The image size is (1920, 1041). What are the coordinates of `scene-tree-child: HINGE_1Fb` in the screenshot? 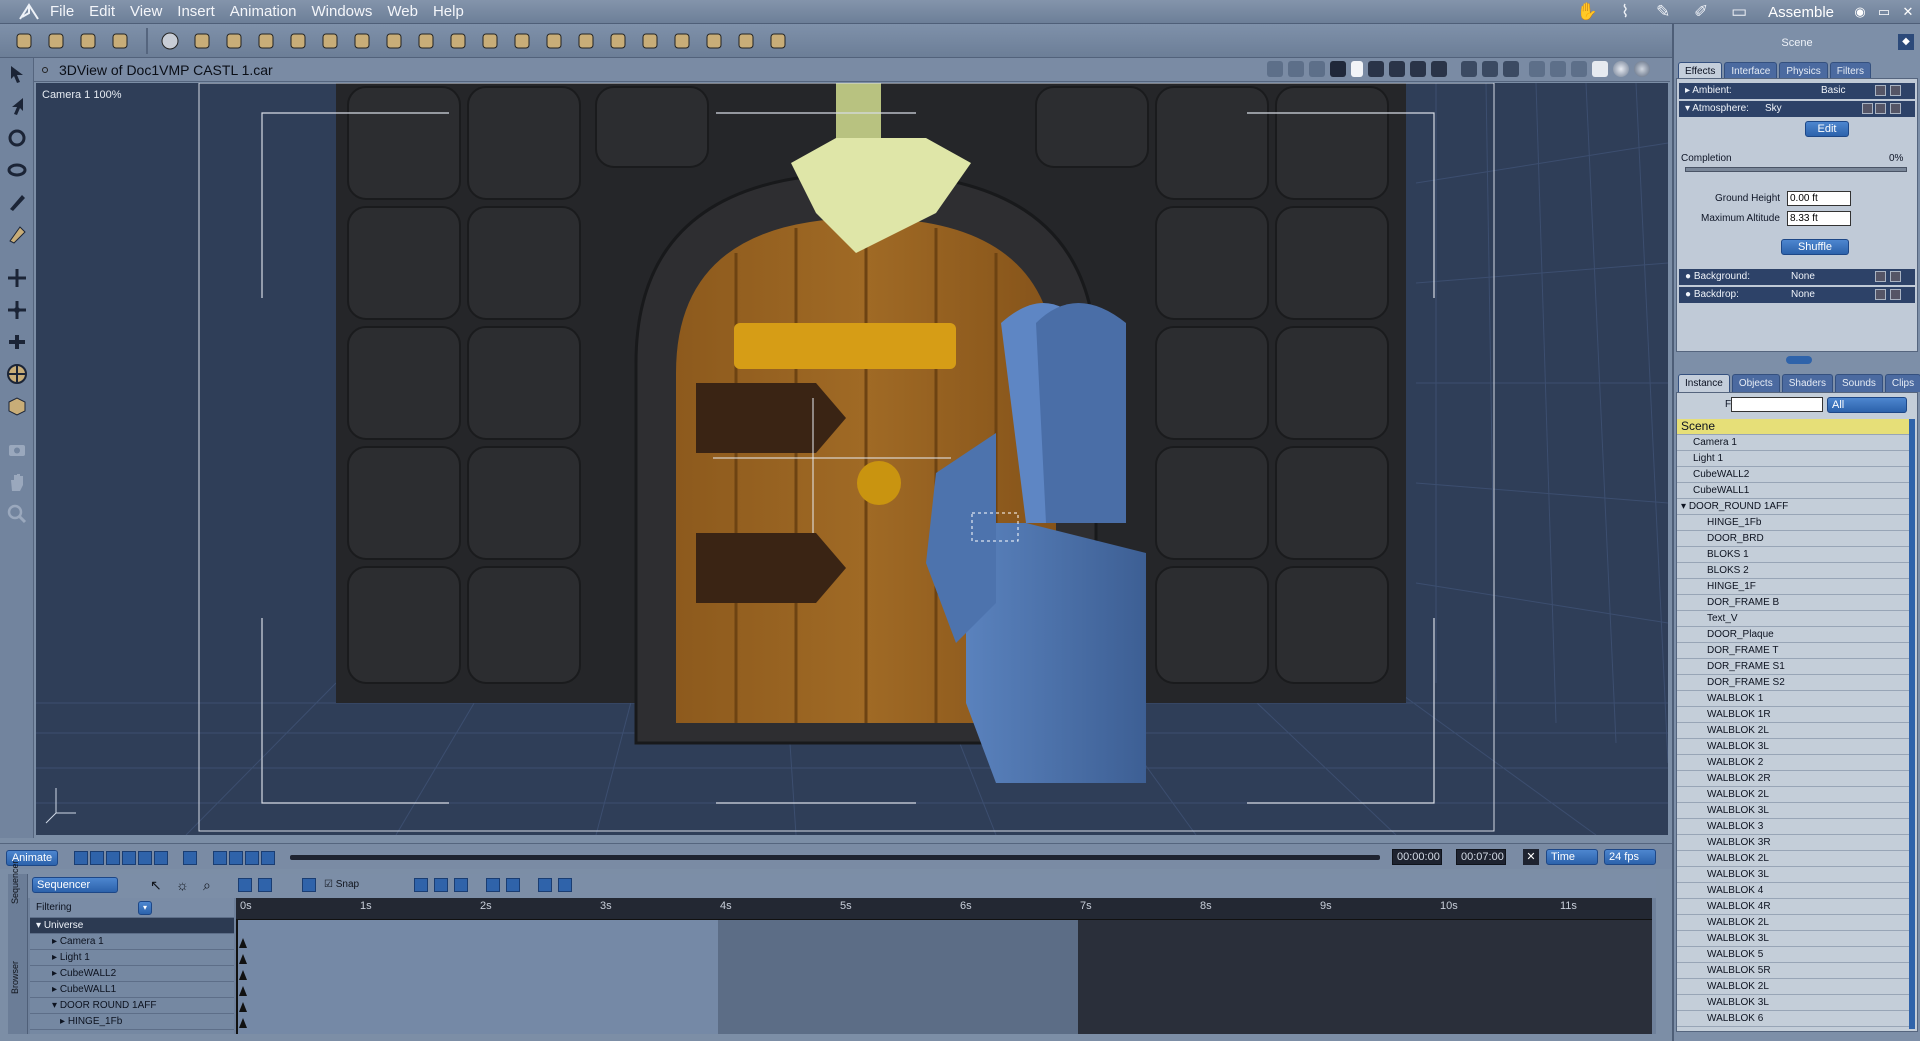 It's located at (1793, 523).